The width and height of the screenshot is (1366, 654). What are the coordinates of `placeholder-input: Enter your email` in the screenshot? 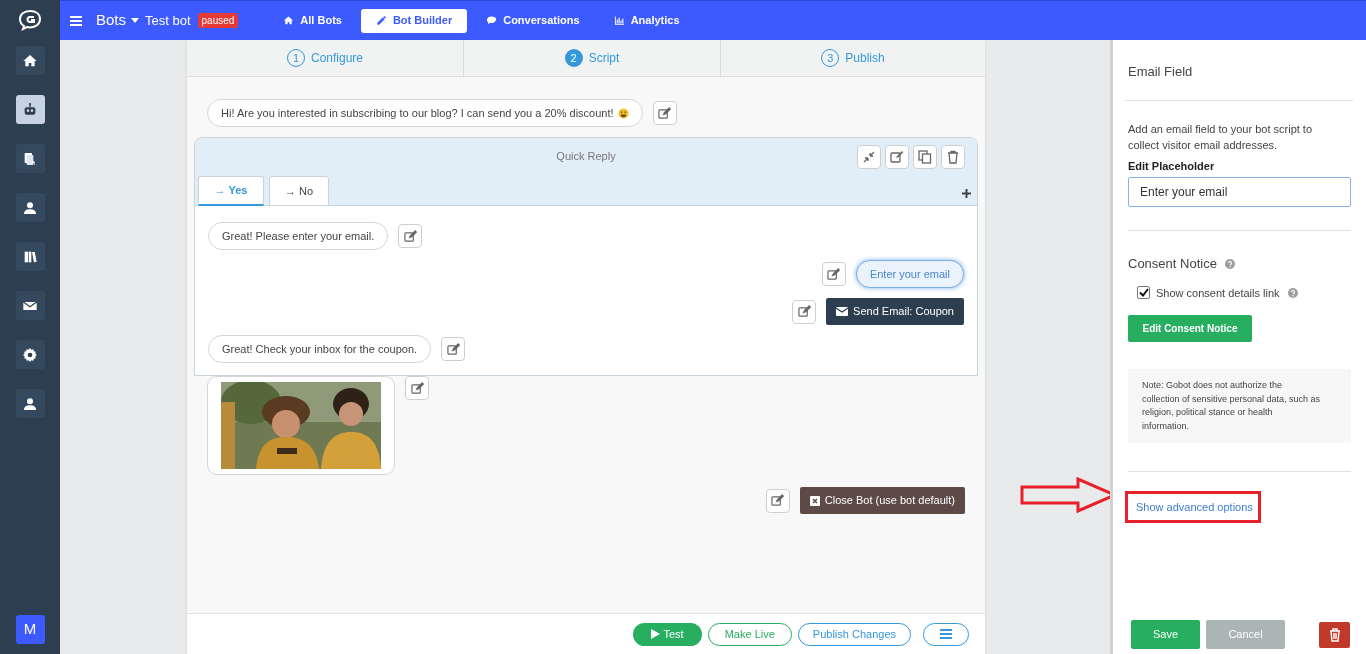 It's located at (1239, 192).